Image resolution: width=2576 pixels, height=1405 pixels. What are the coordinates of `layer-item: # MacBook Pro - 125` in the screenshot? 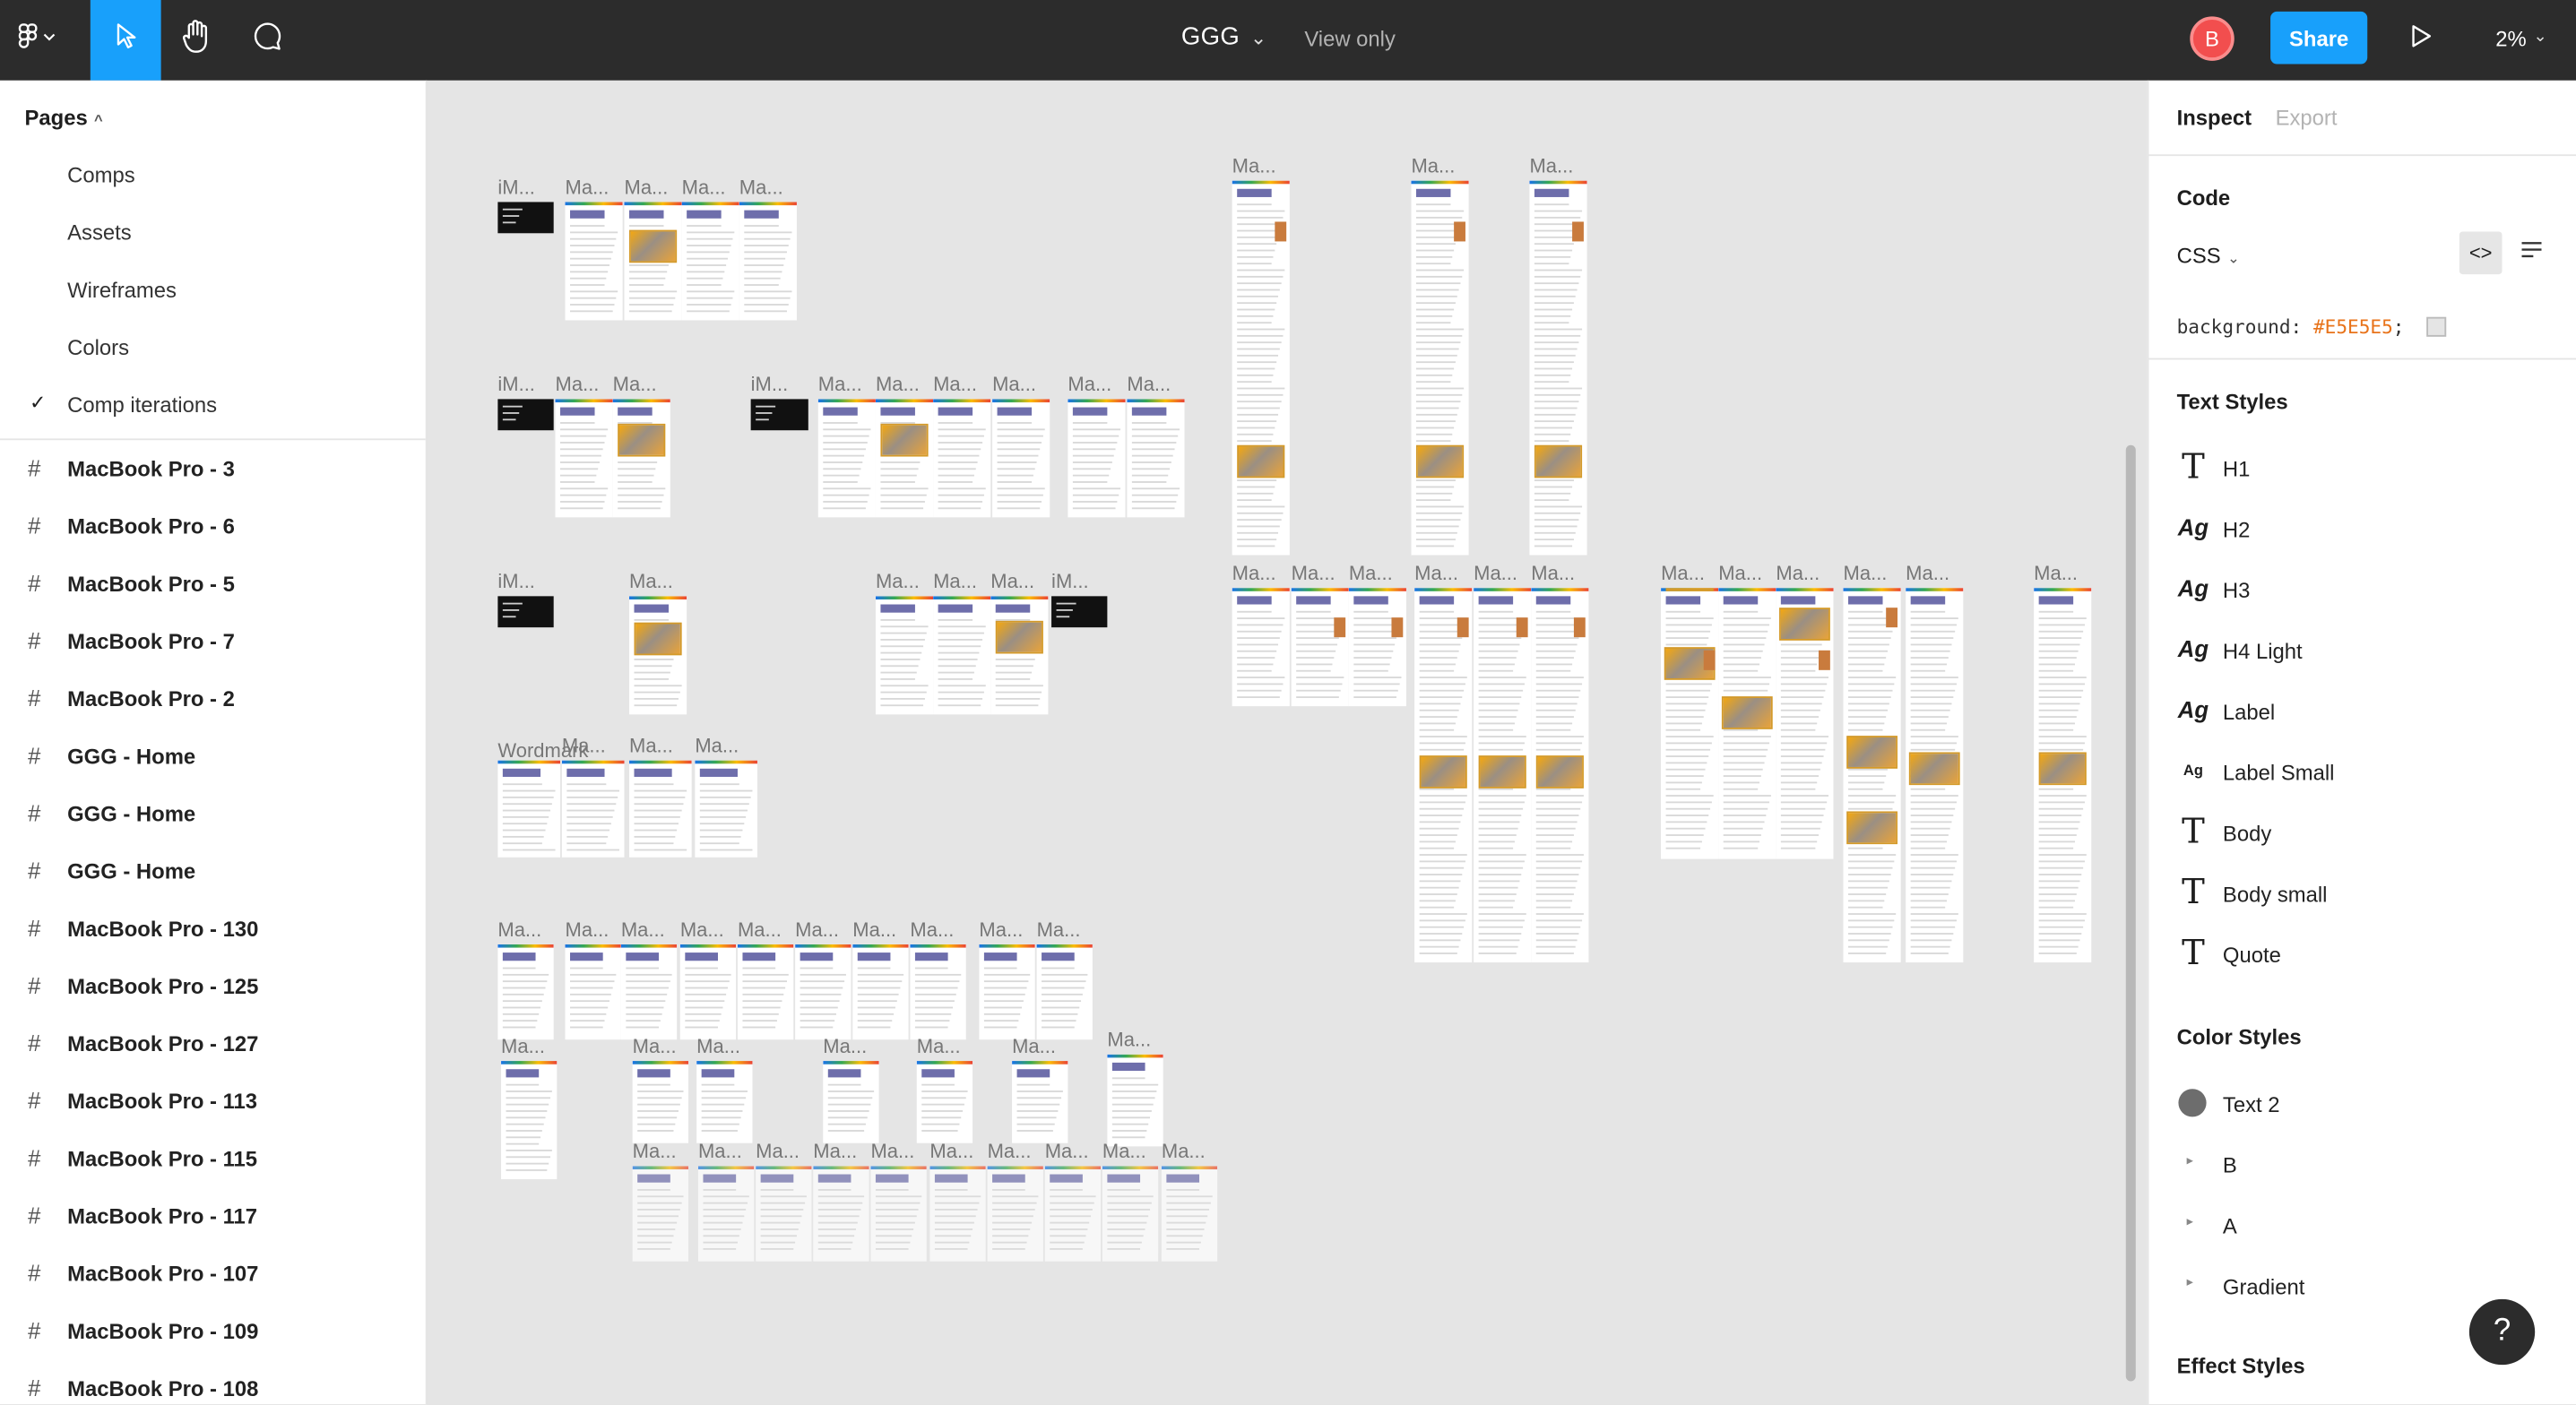 It's located at (213, 987).